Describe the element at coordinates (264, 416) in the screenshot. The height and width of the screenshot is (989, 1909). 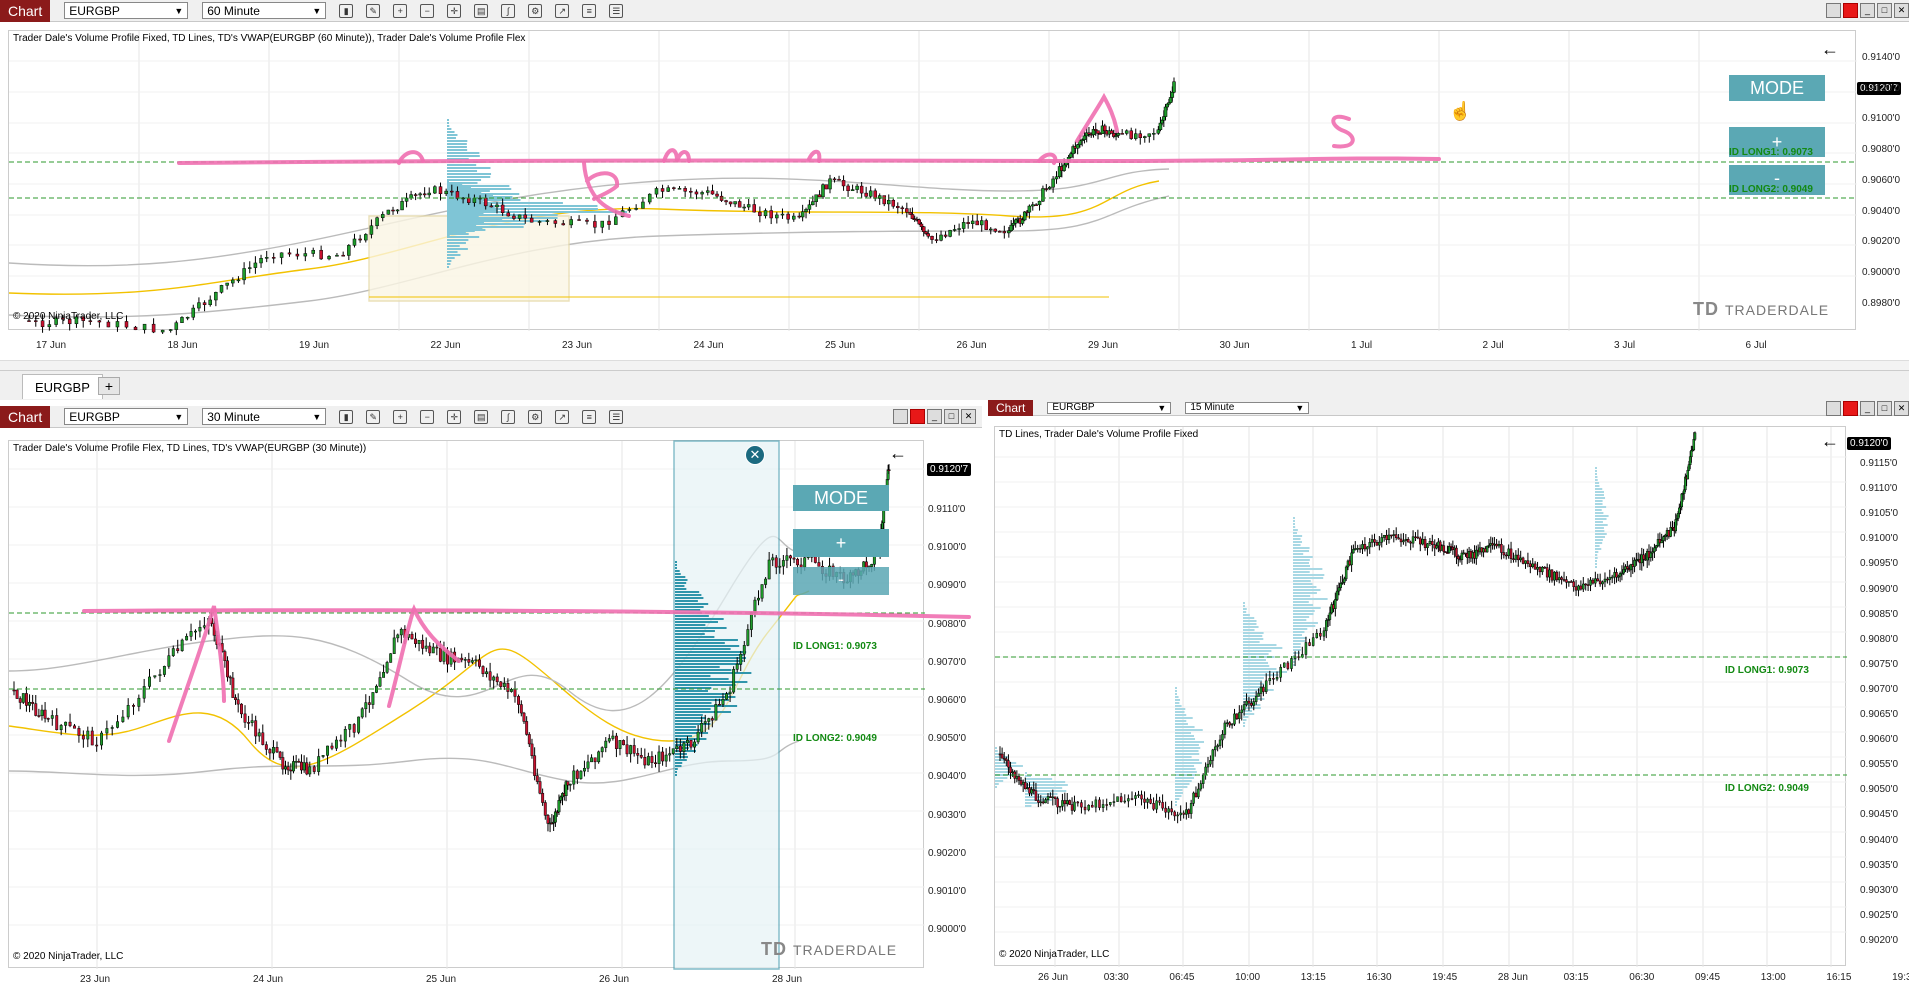
I see `interval-selector: 30 Minute ▼` at that location.